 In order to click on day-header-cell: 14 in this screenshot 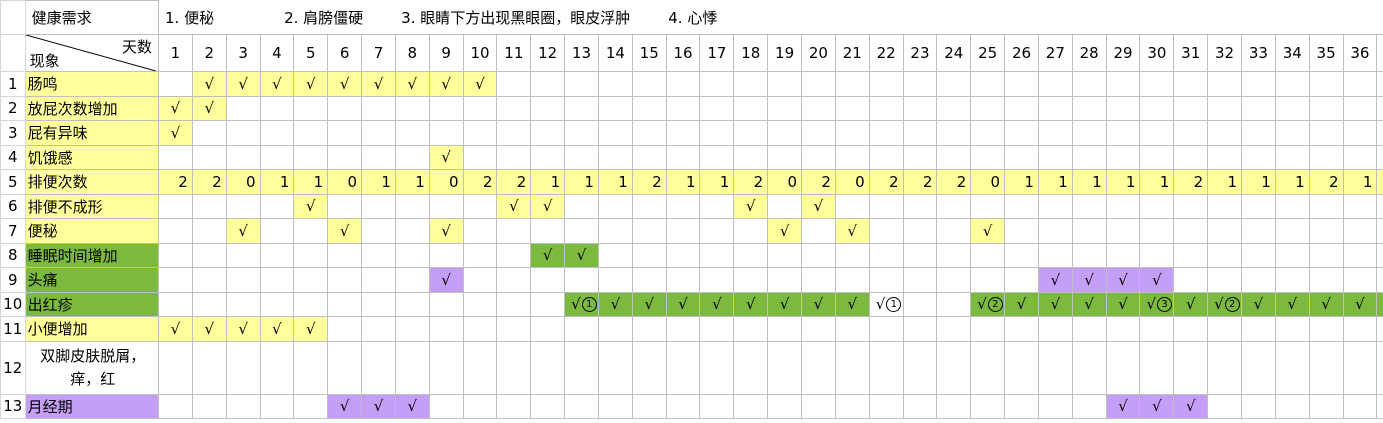, I will do `click(615, 53)`.